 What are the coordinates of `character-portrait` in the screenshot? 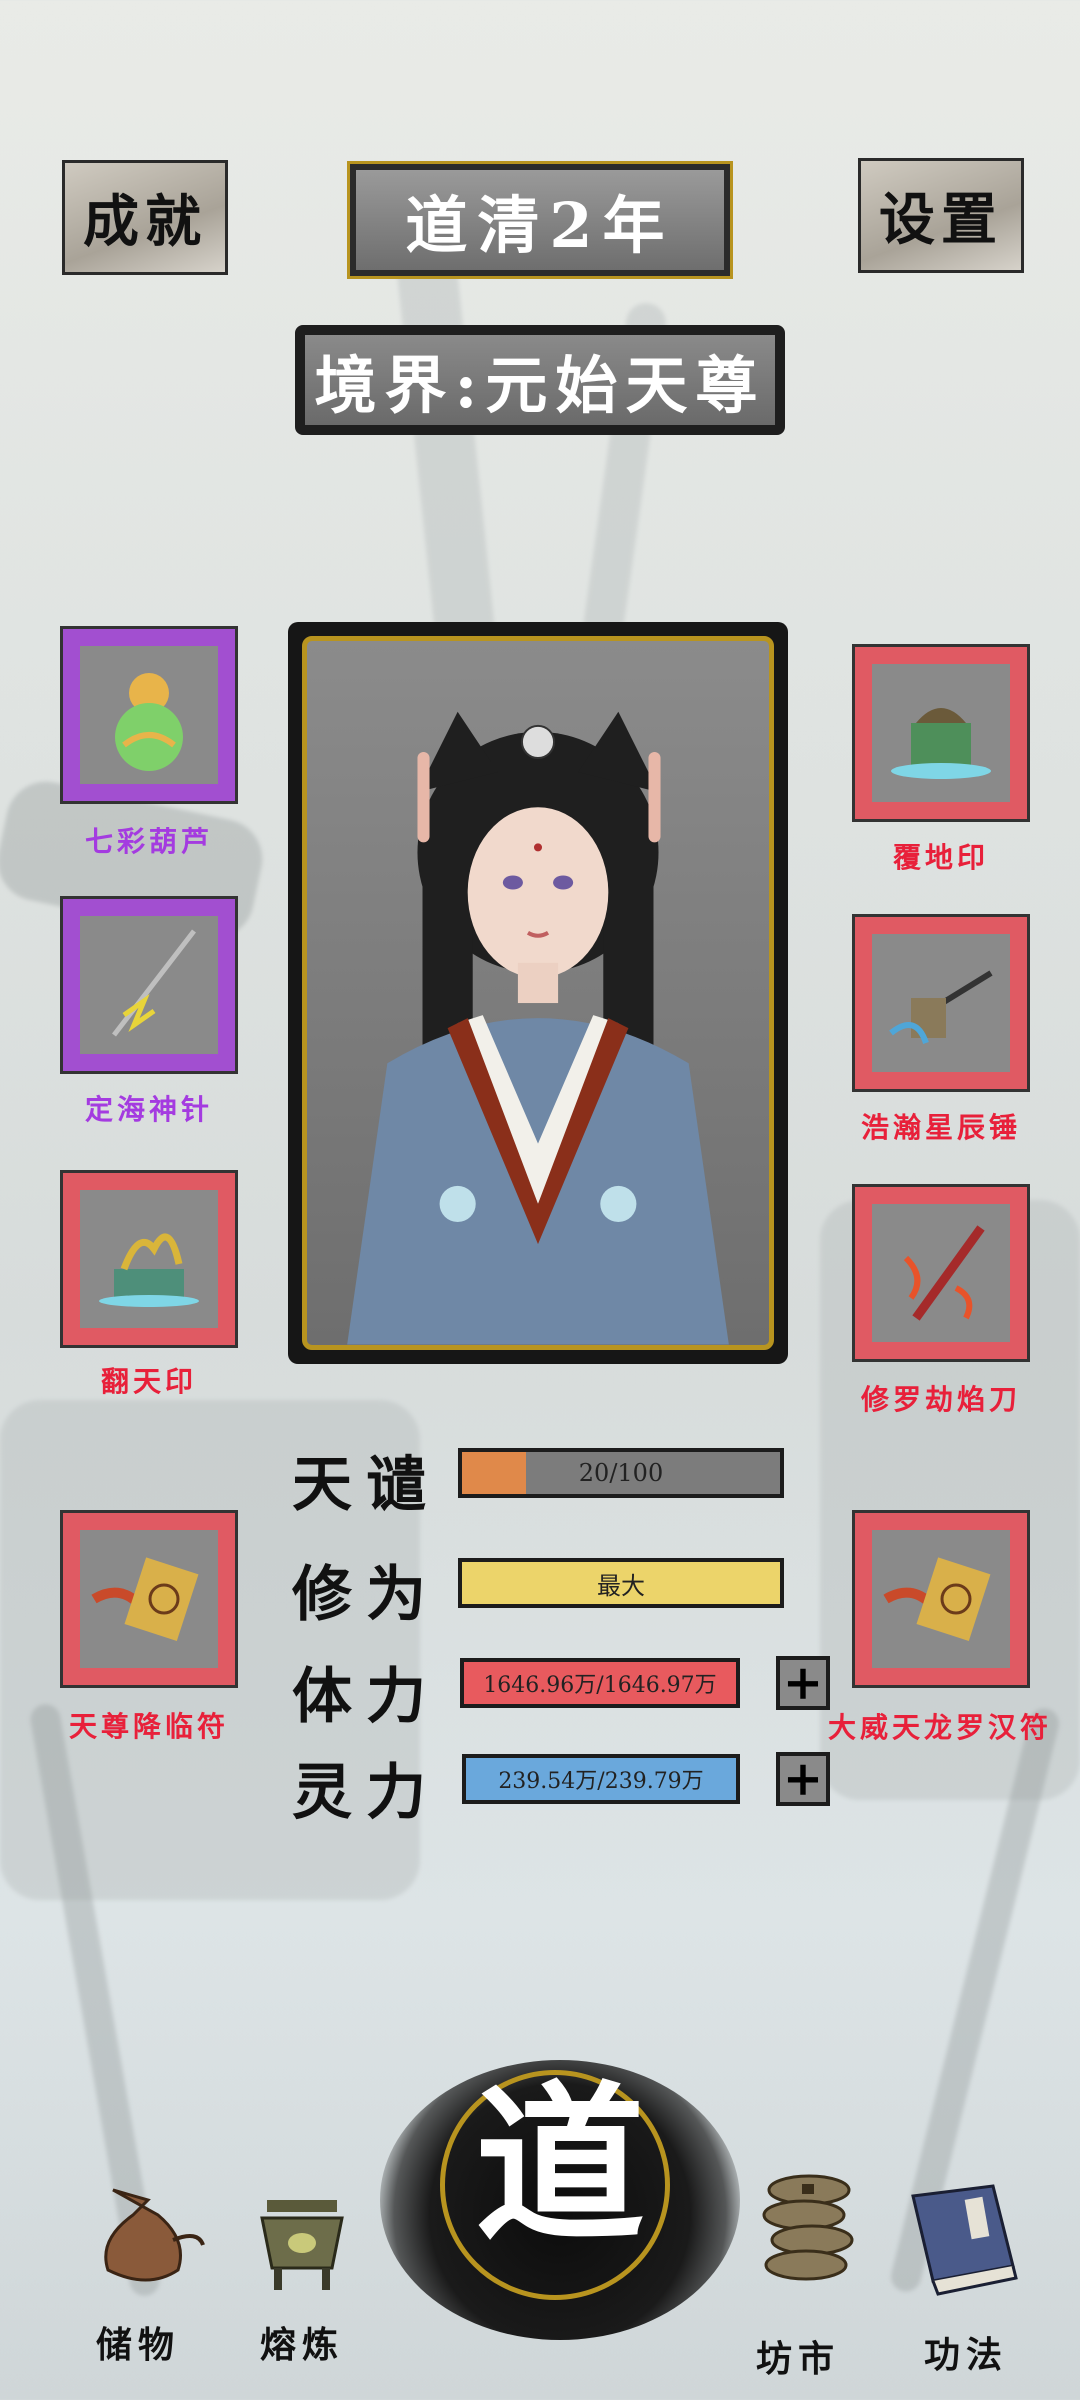 It's located at (538, 993).